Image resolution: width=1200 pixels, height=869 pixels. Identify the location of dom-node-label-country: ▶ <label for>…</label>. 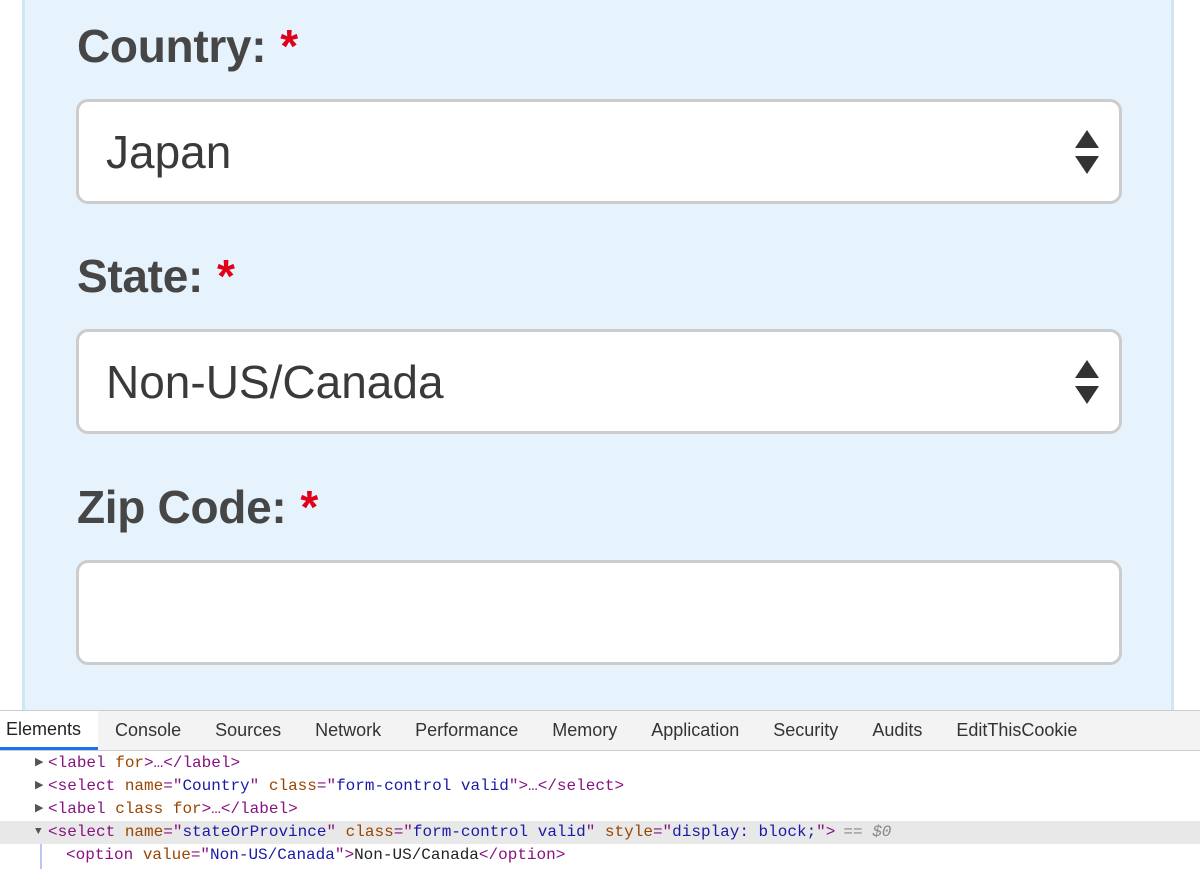
(600, 763).